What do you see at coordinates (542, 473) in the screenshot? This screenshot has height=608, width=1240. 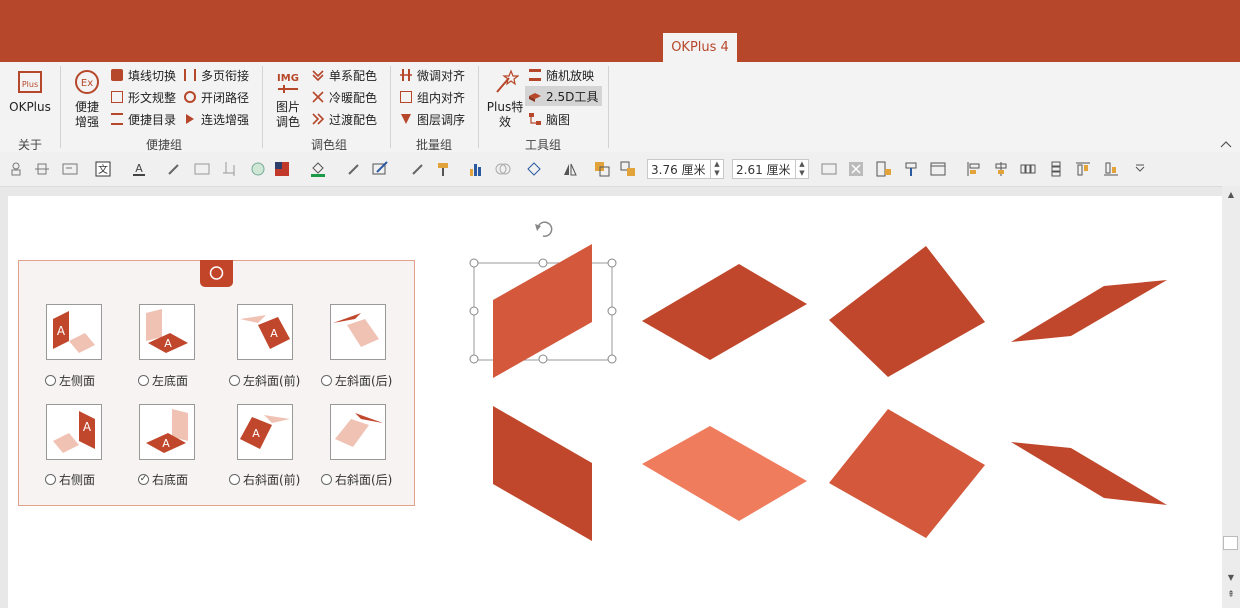 I see `parallelogram-shape` at bounding box center [542, 473].